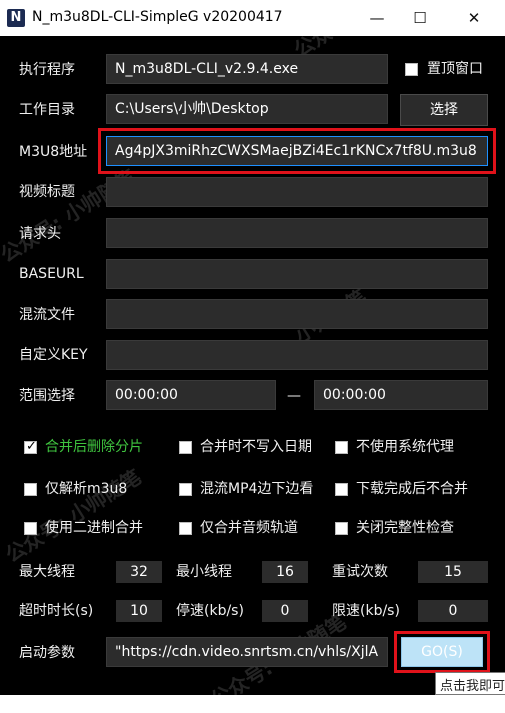  Describe the element at coordinates (405, 528) in the screenshot. I see `option-label: 关闭完整性检查` at that location.